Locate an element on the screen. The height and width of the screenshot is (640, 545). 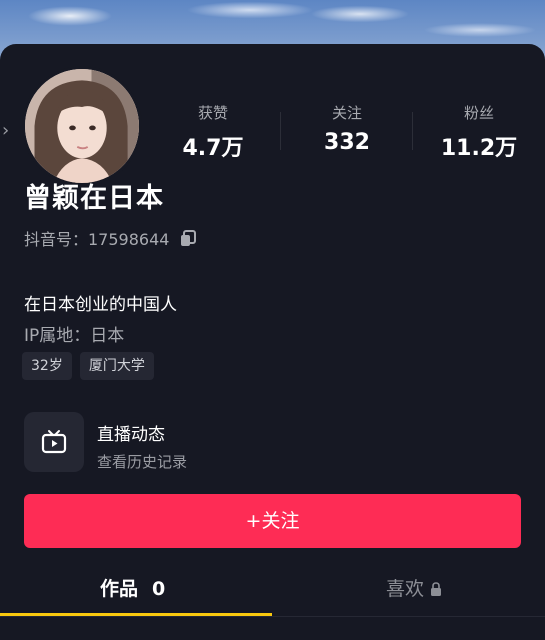
stat-value: 11.2万 is located at coordinates (479, 148).